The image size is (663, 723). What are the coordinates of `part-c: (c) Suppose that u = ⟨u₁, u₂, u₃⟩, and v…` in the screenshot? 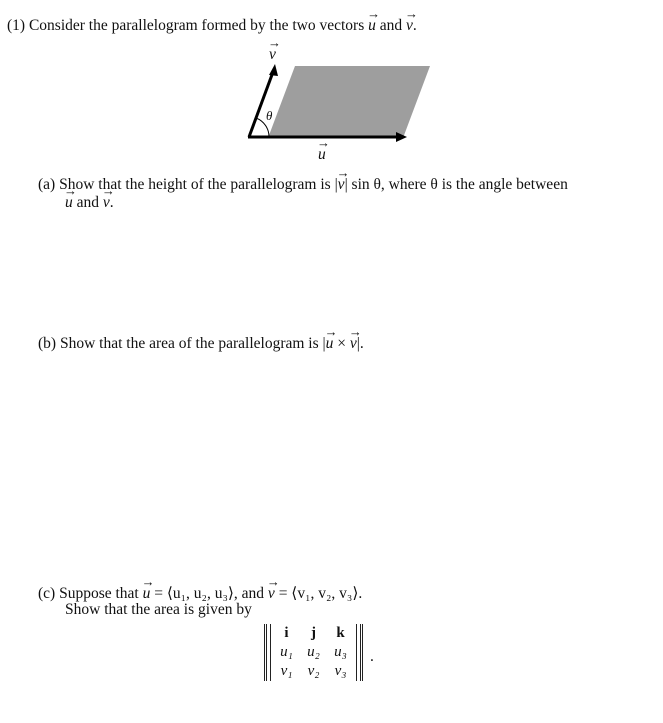 It's located at (200, 588).